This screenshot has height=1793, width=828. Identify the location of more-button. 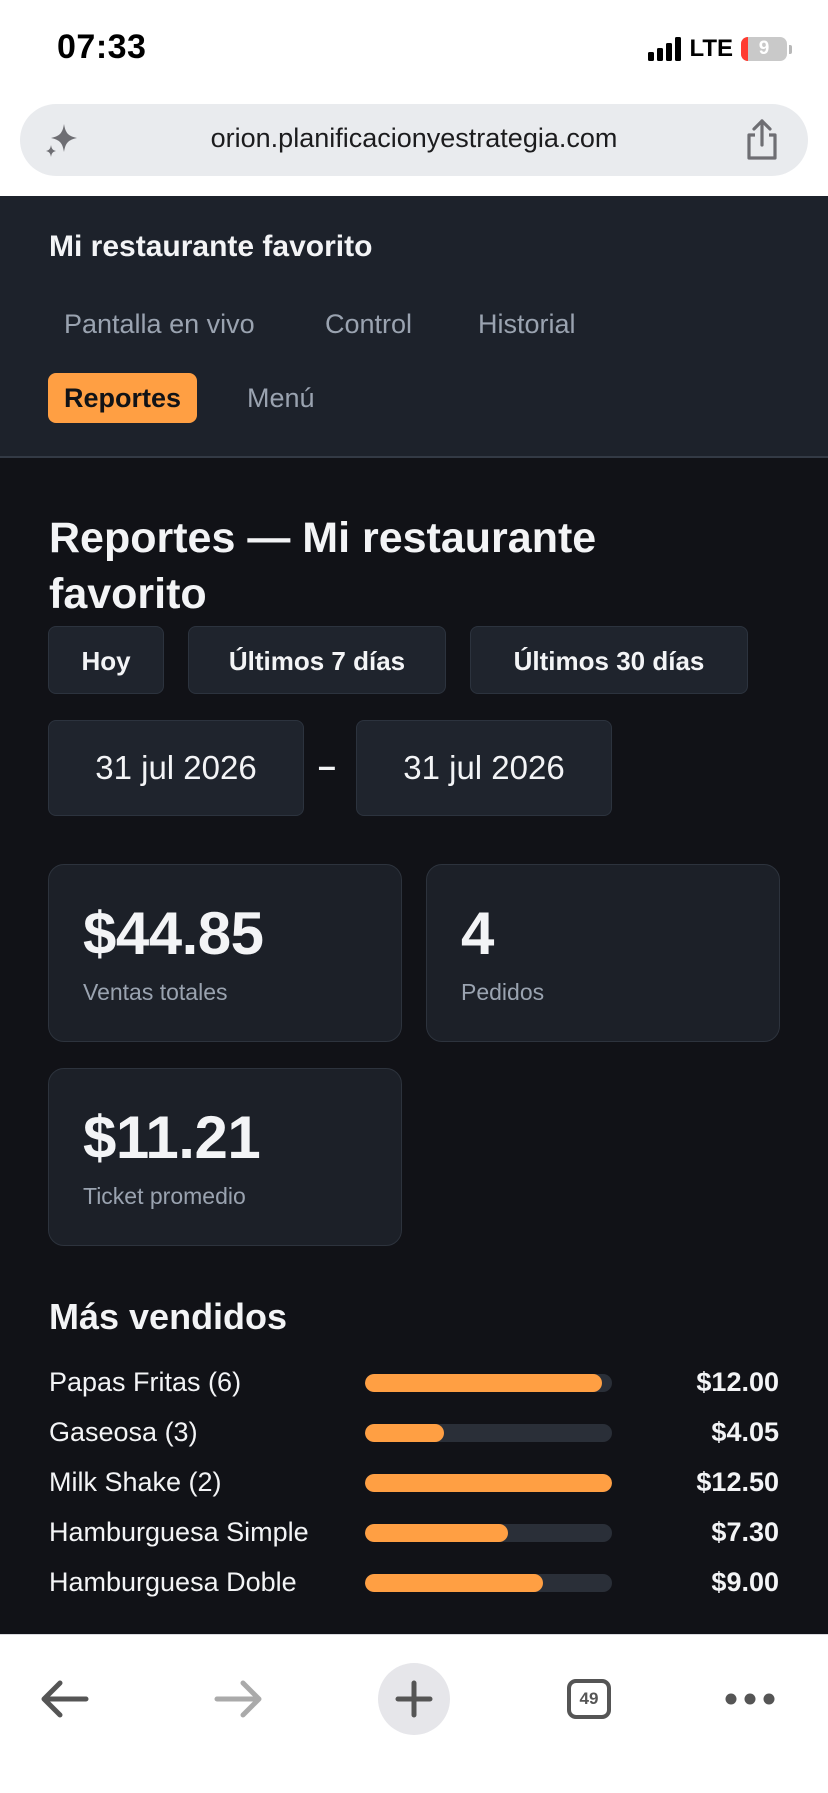
(750, 1699).